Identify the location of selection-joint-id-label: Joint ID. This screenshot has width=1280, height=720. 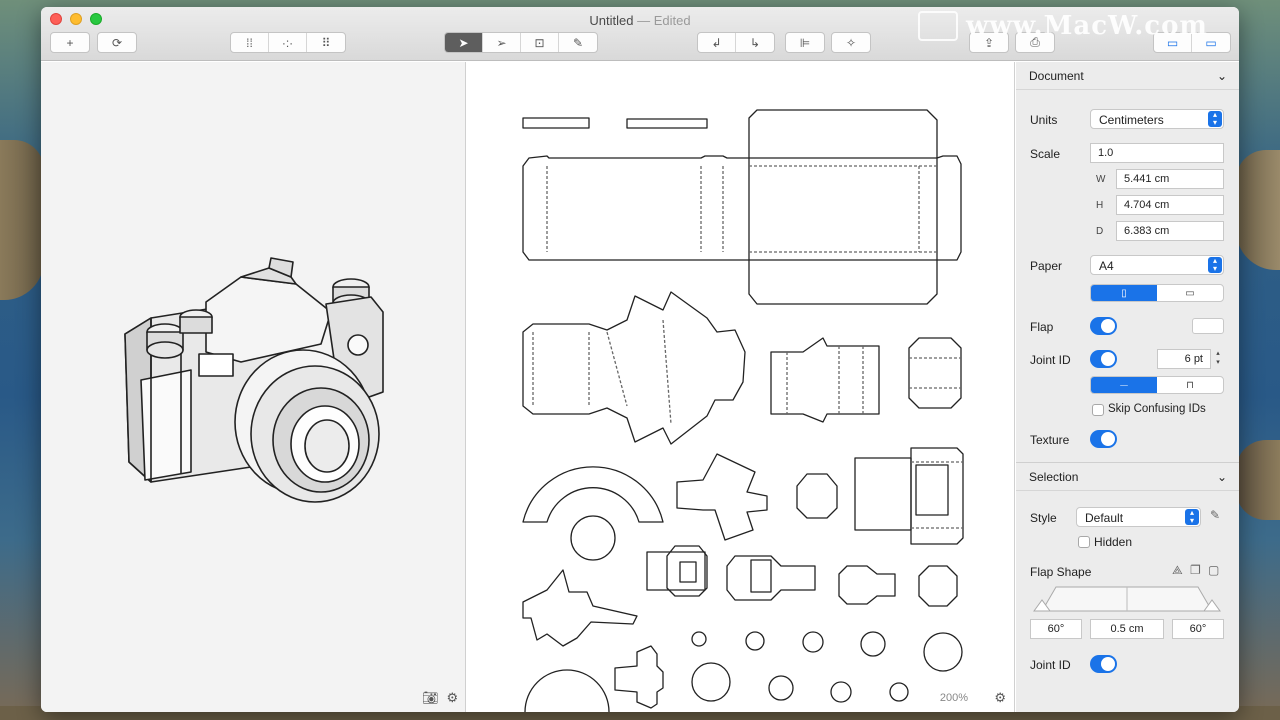
(1050, 665).